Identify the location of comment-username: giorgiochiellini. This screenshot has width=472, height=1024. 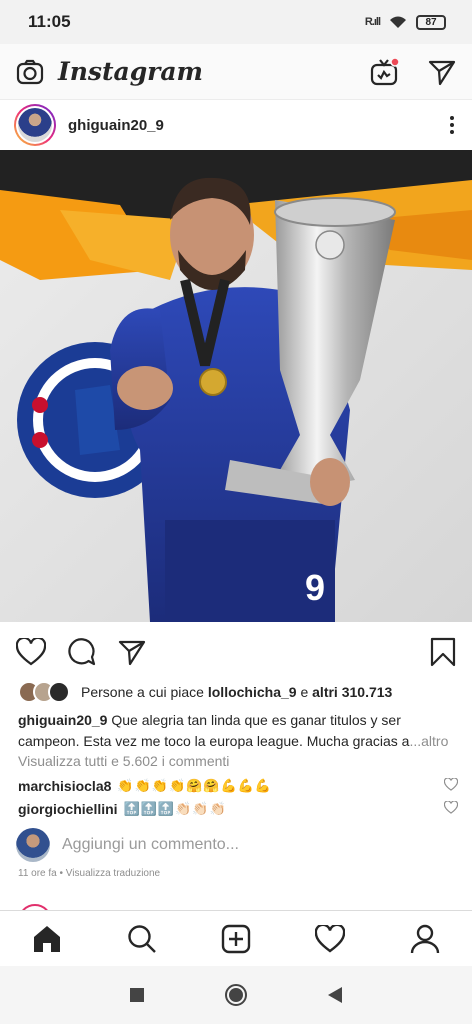
(68, 809).